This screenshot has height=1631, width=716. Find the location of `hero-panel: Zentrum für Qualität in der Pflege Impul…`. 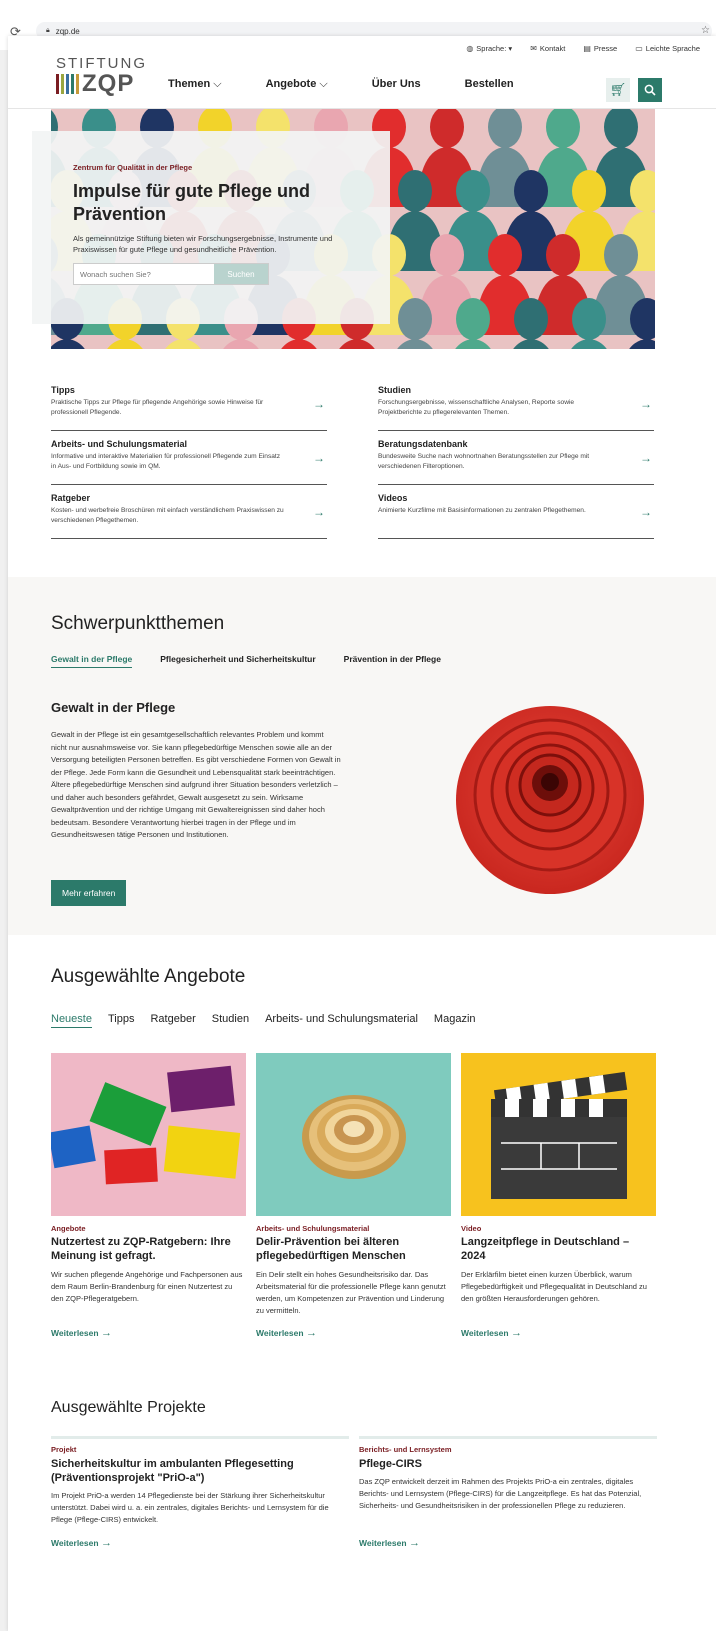

hero-panel: Zentrum für Qualität in der Pflege Impul… is located at coordinates (211, 227).